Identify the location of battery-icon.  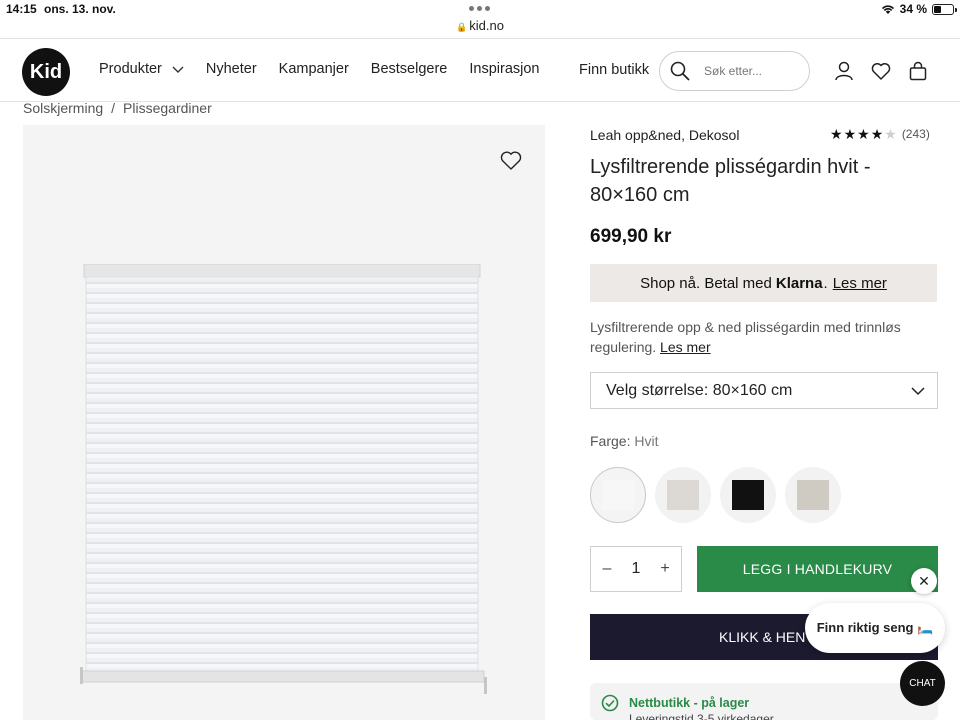
(944, 9).